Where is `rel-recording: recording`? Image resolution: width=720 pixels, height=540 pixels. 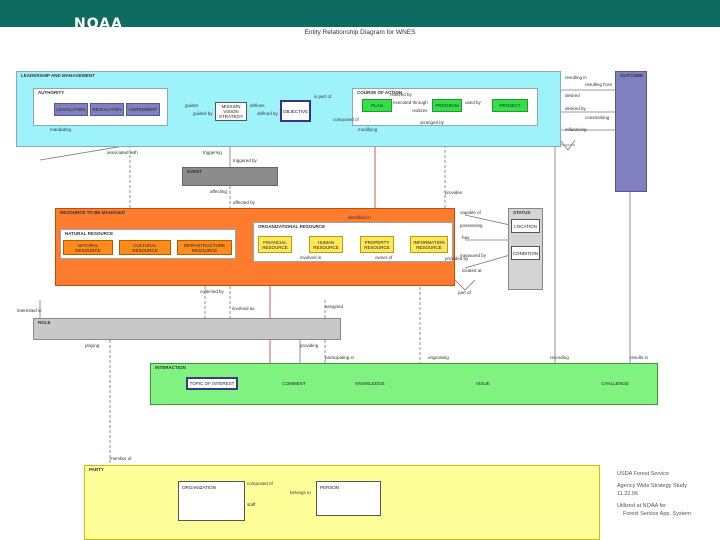
rel-recording: recording is located at coordinates (559, 357).